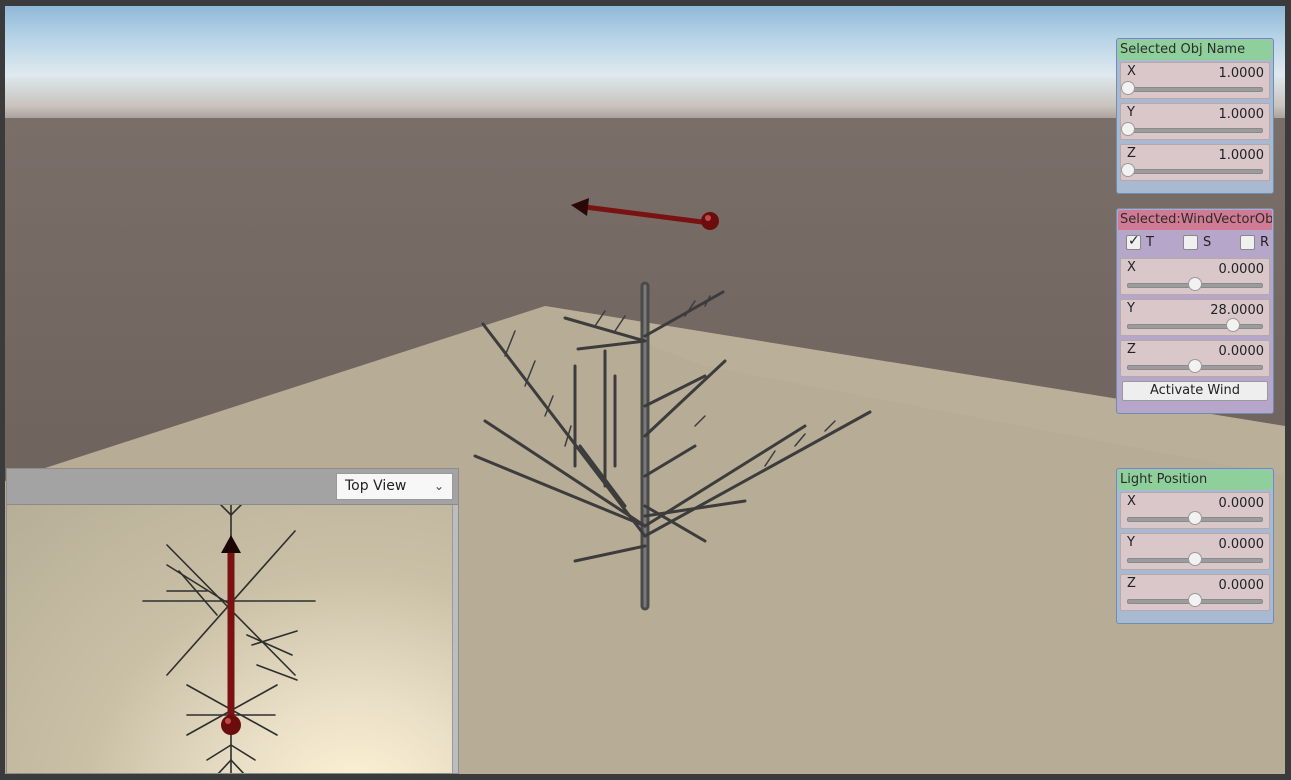 The height and width of the screenshot is (780, 1291). What do you see at coordinates (1207, 242) in the screenshot?
I see `toggle-label: S` at bounding box center [1207, 242].